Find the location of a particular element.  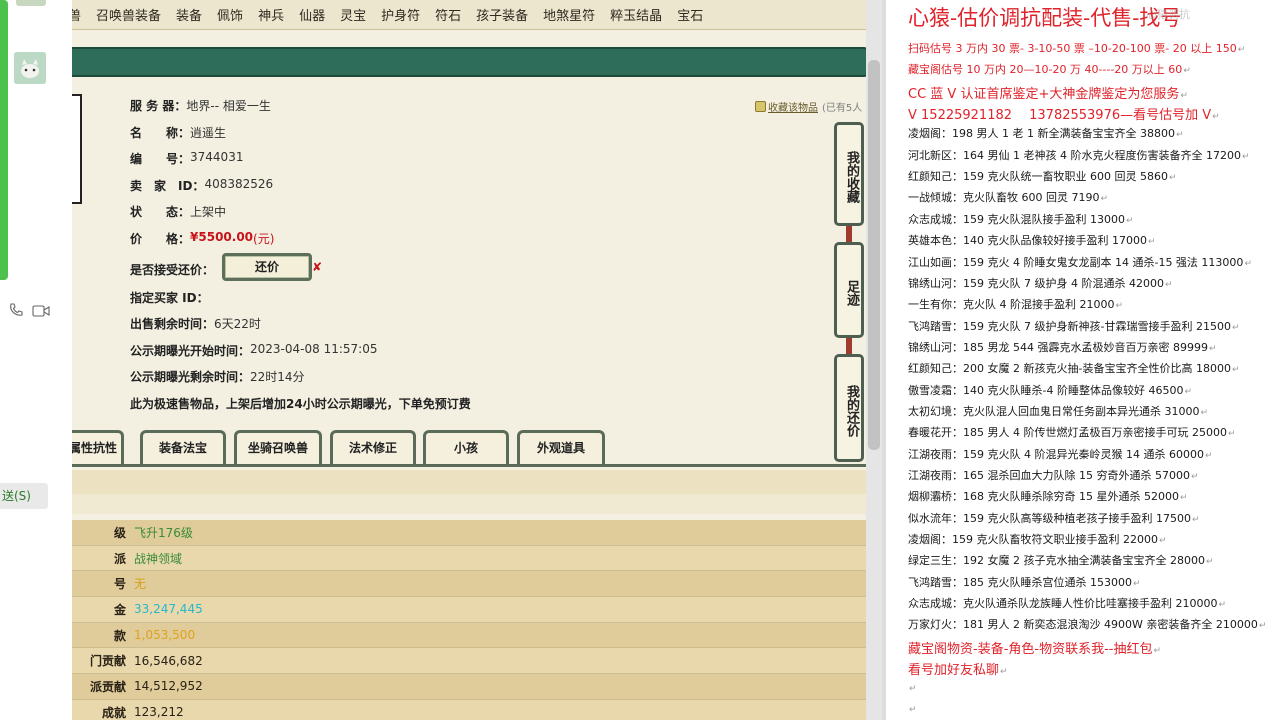

nav-item-pet: 兽 is located at coordinates (76, 14).